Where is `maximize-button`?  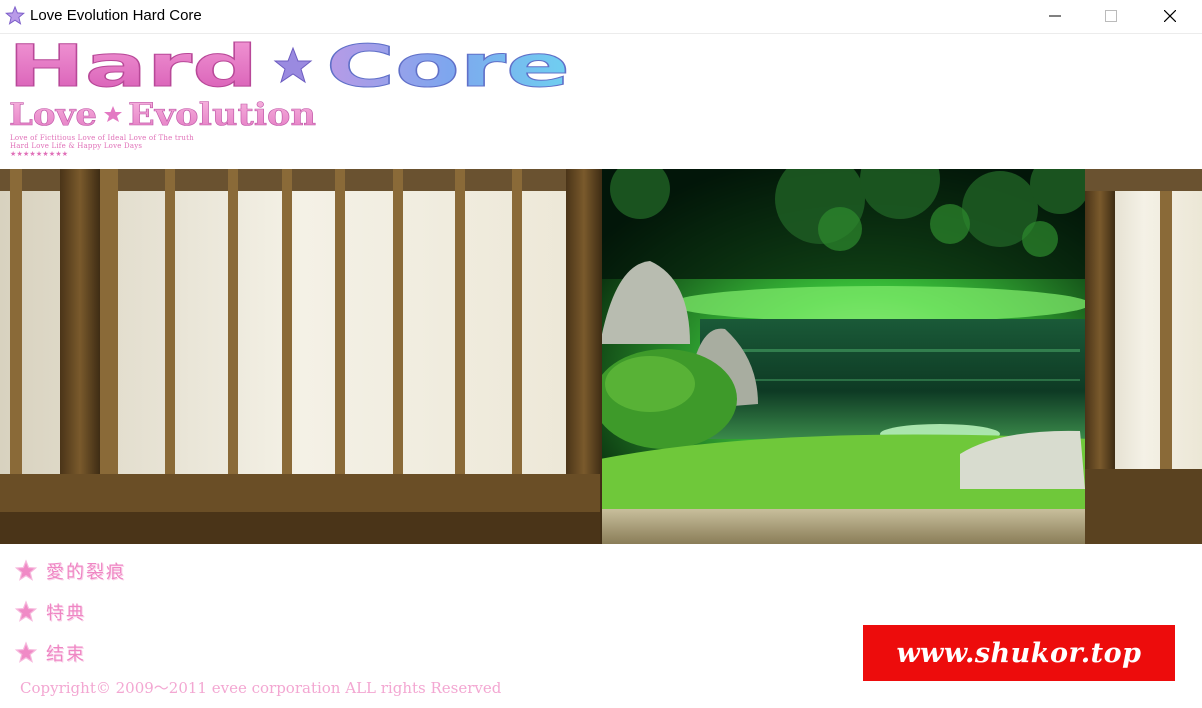
maximize-button is located at coordinates (1111, 16).